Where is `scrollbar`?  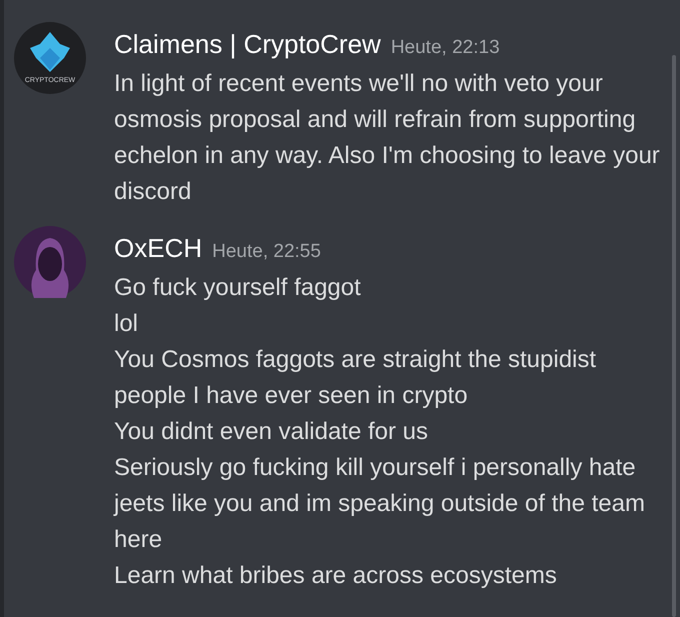 scrollbar is located at coordinates (674, 336).